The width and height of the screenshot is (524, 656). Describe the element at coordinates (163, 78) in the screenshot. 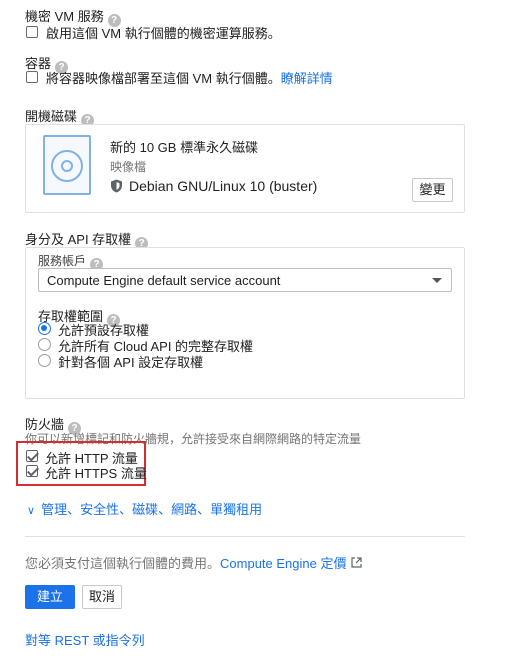

I see `container-checkbox-label: 將容器映像檔部署至這個 VM 執行個體。` at that location.